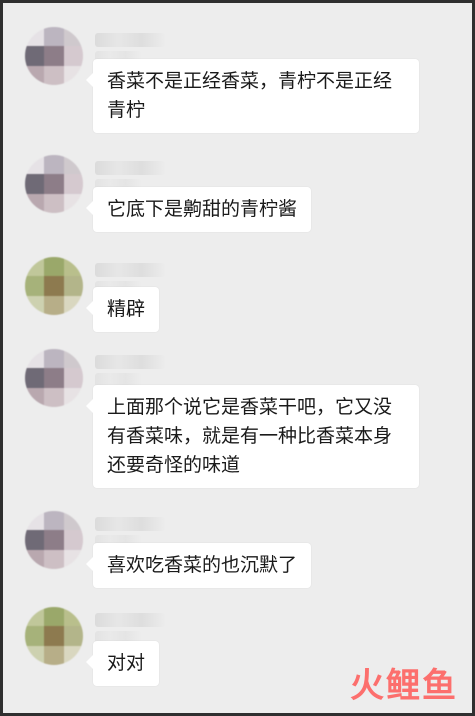  I want to click on message-bubble: 香菜不是正经香菜，青柠不是正经青柠, so click(252, 96).